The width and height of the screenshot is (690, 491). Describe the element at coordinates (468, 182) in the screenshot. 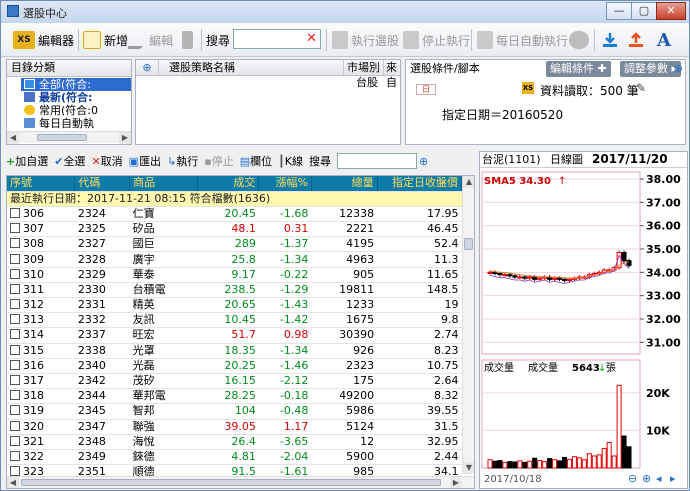

I see `scroll-up-arrow: ▲` at that location.